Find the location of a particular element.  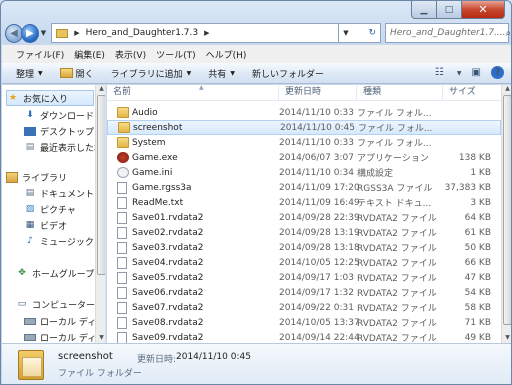

nav-documents: ▤ ドキュメント is located at coordinates (59, 193).